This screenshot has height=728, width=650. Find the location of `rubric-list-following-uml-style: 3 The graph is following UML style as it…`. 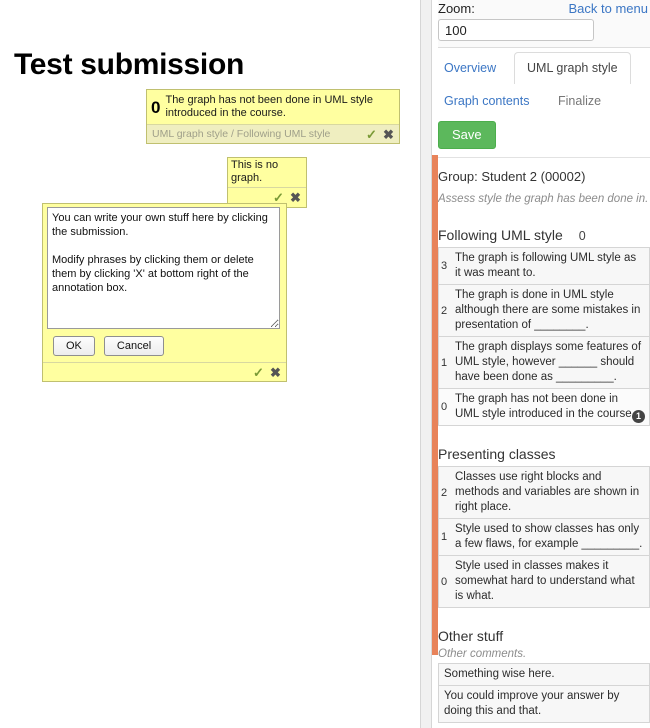

rubric-list-following-uml-style: 3 The graph is following UML style as it… is located at coordinates (544, 336).